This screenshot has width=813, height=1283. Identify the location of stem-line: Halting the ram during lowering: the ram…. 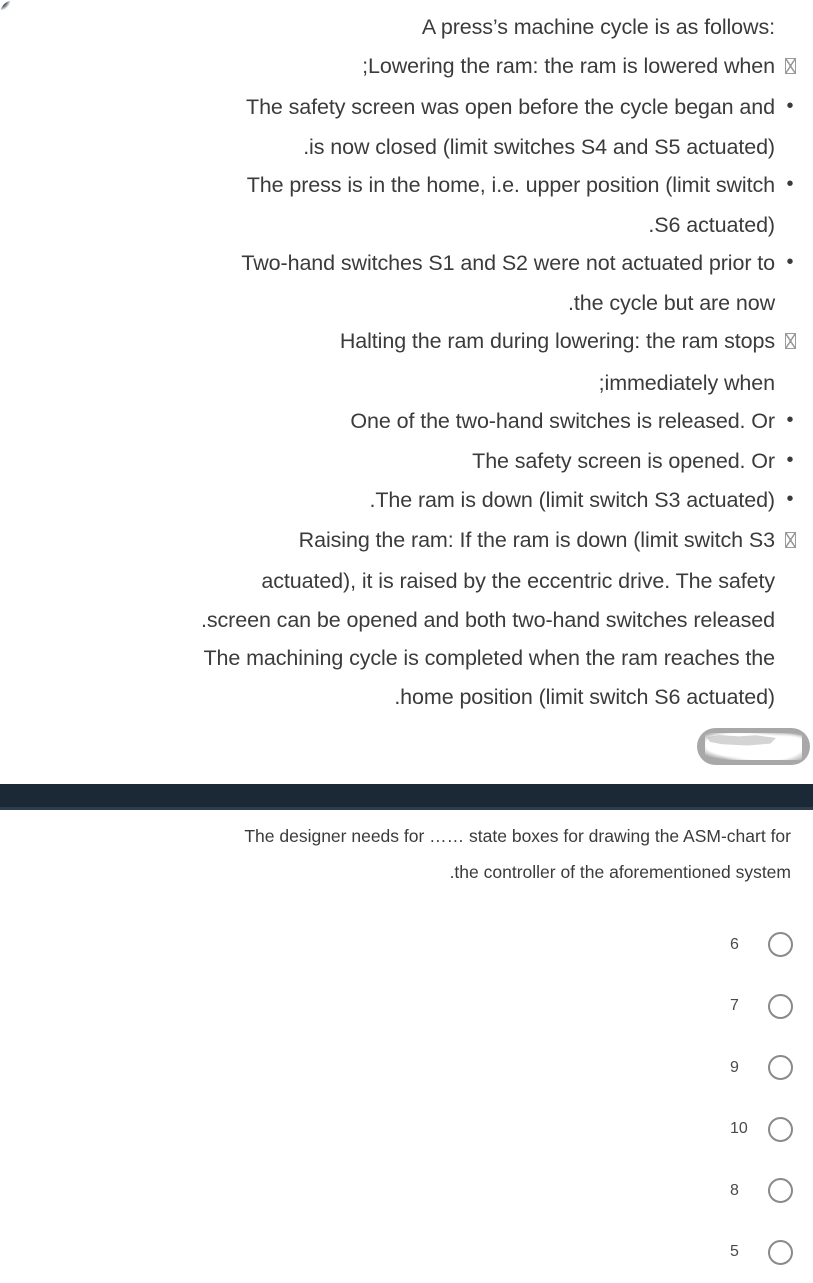
(406, 343).